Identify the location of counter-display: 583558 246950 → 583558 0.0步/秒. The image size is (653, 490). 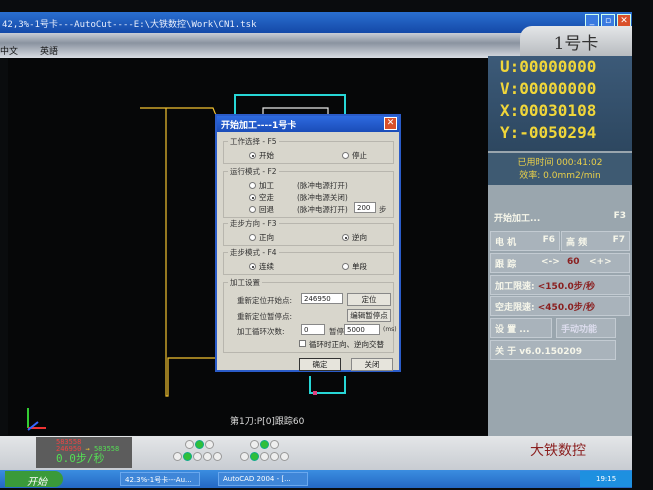
(84, 452).